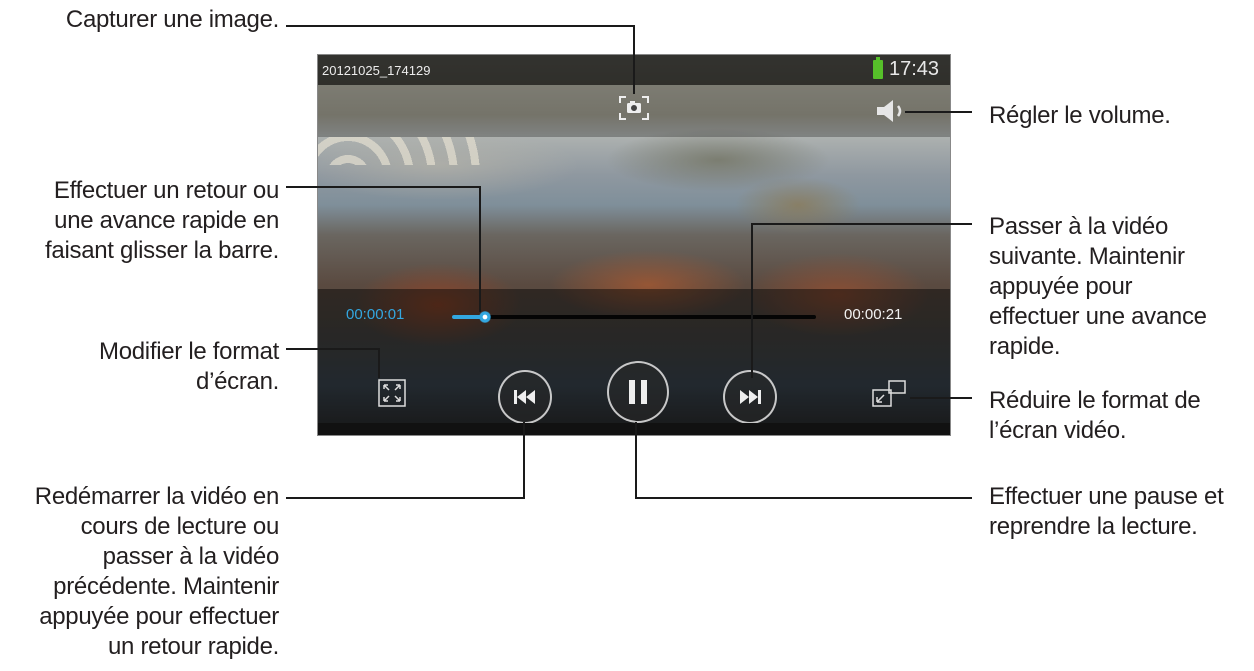 This screenshot has height=671, width=1254. I want to click on navigation-strip, so click(634, 429).